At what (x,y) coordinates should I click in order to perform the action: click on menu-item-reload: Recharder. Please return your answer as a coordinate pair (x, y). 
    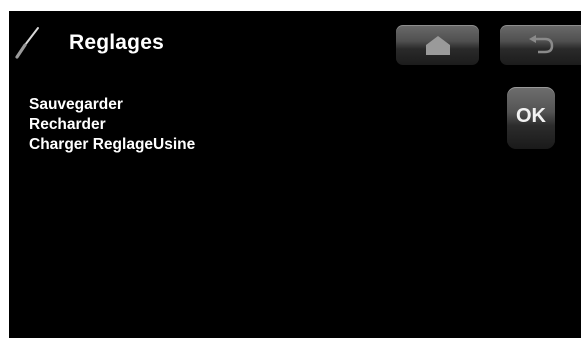
    Looking at the image, I should click on (112, 125).